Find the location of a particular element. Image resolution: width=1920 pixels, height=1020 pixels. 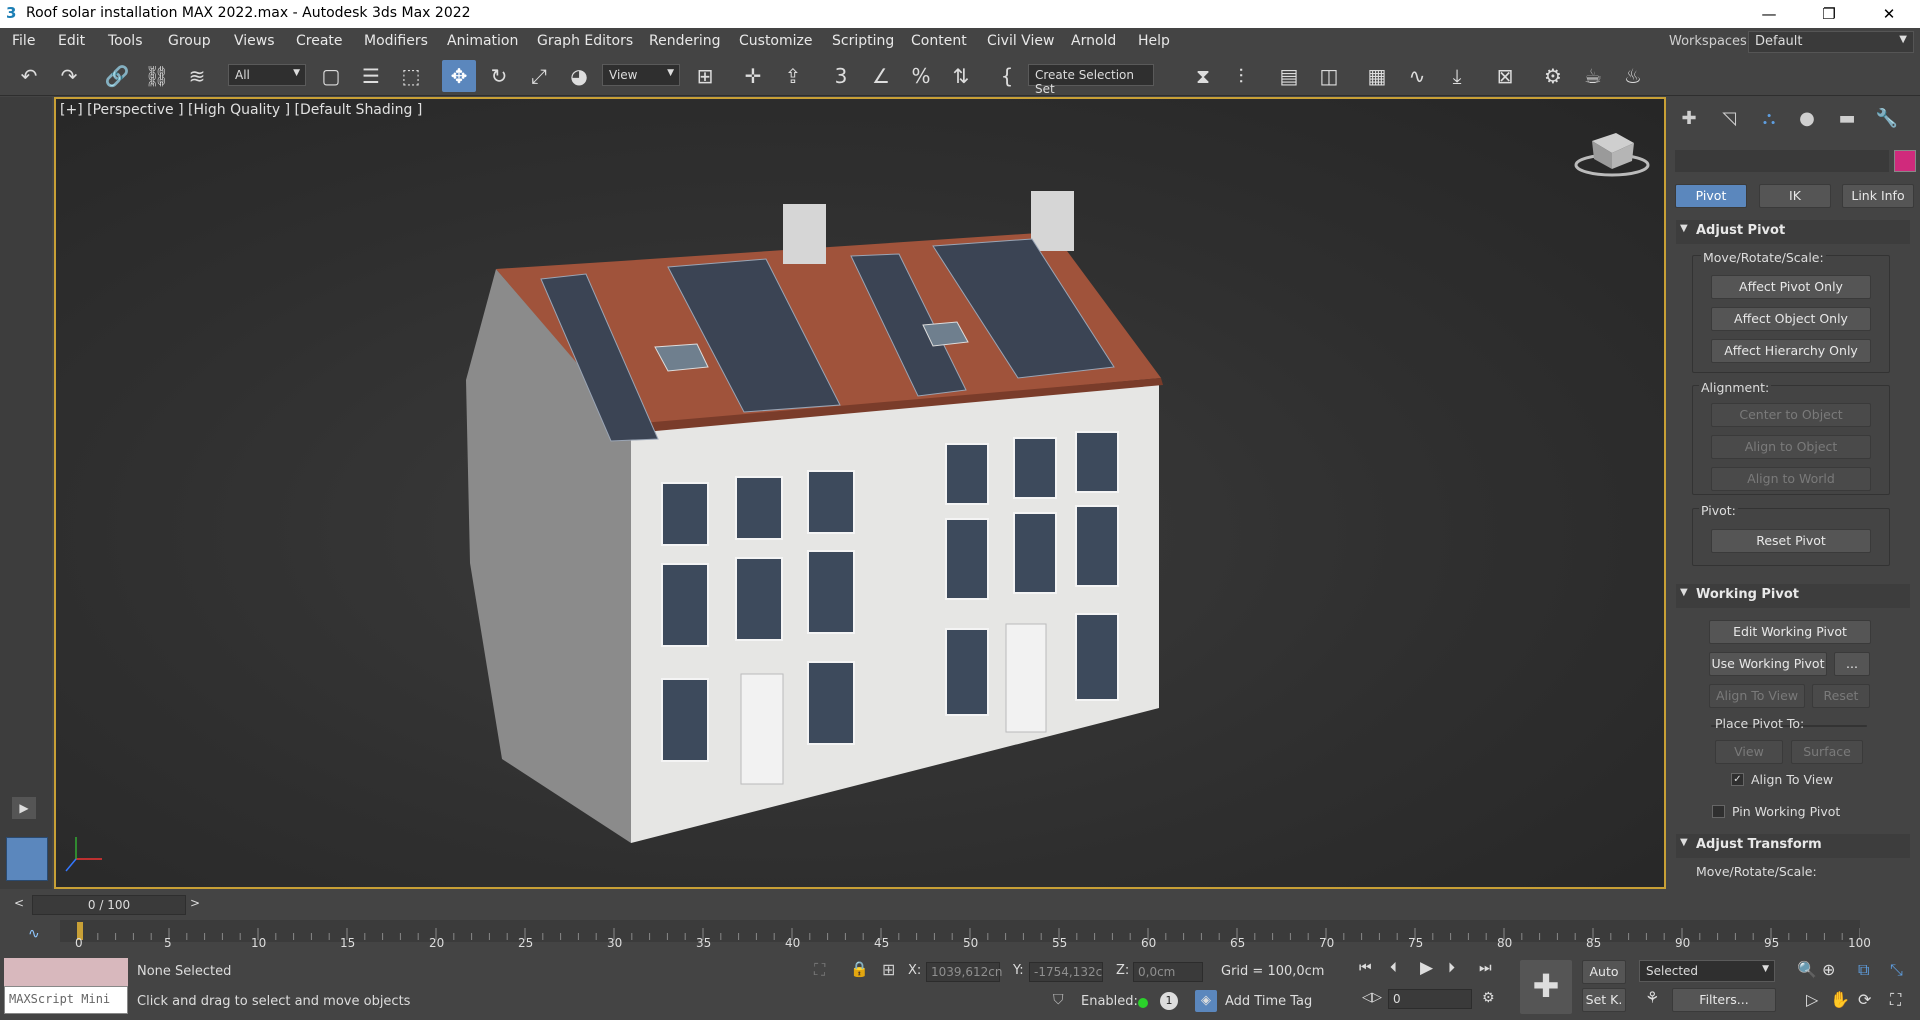

enabled-count-badge: 1 is located at coordinates (1169, 1001).